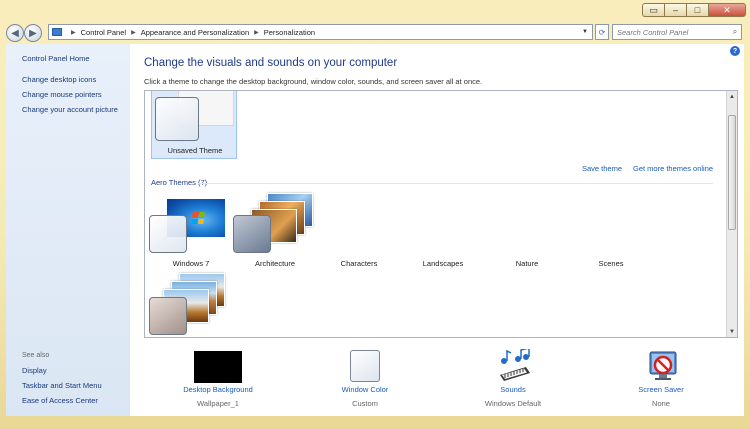 This screenshot has width=750, height=429. Describe the element at coordinates (365, 389) in the screenshot. I see `window-color-link: Window Color` at that location.